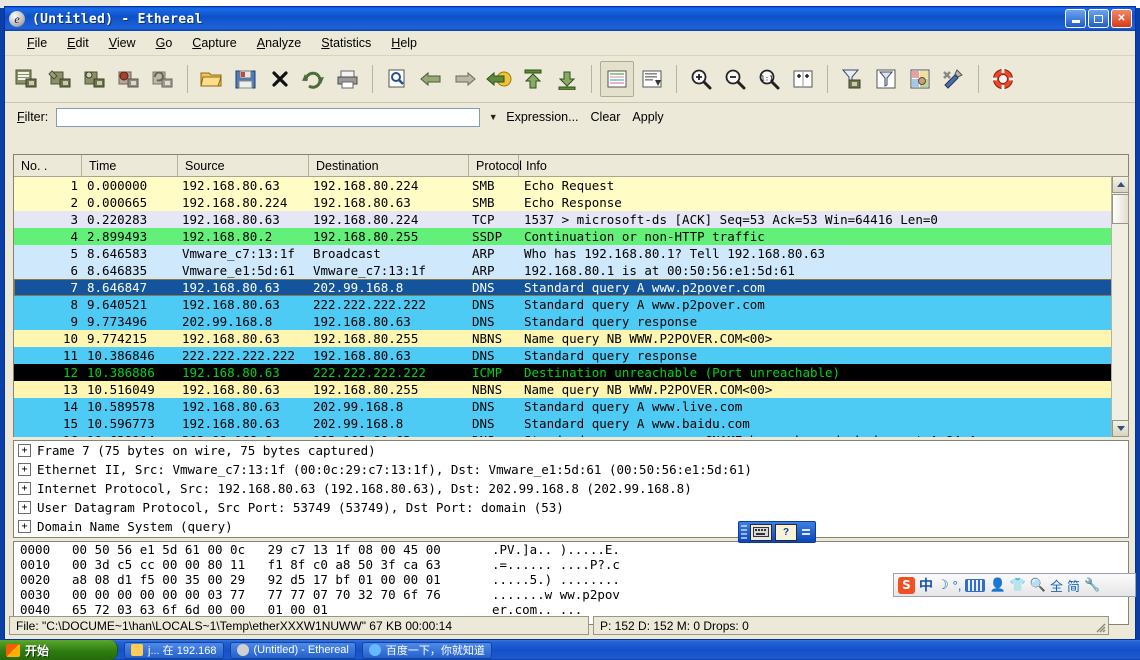 The image size is (1140, 660). Describe the element at coordinates (769, 79) in the screenshot. I see `zoom-reset-icon: 1:1` at that location.